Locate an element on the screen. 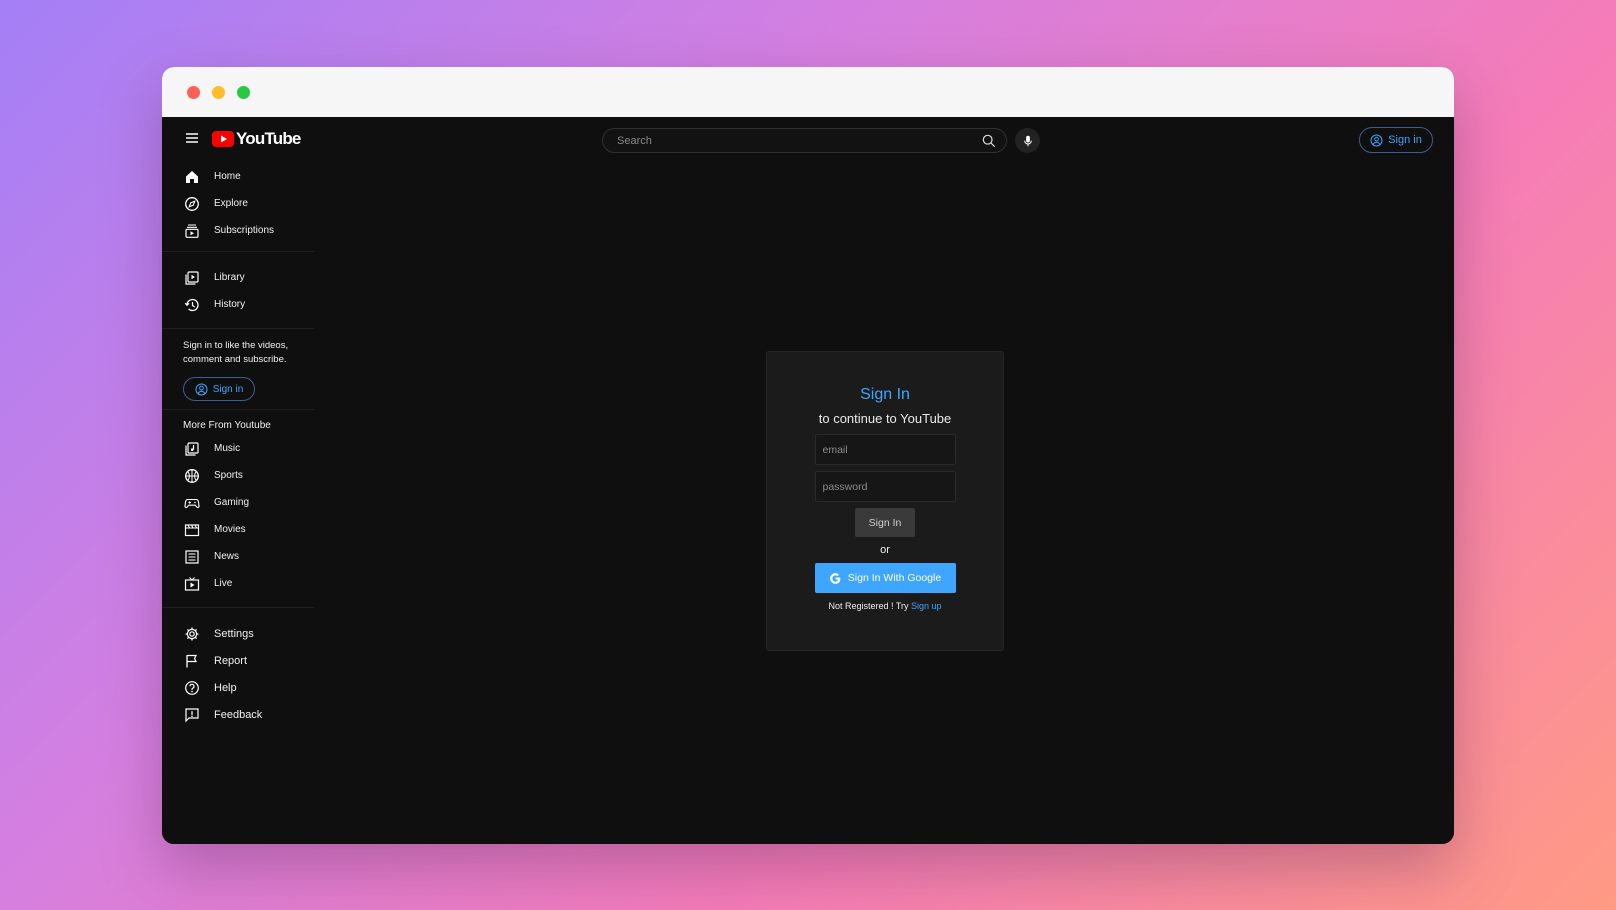 This screenshot has height=910, width=1616. live-icon is located at coordinates (192, 583).